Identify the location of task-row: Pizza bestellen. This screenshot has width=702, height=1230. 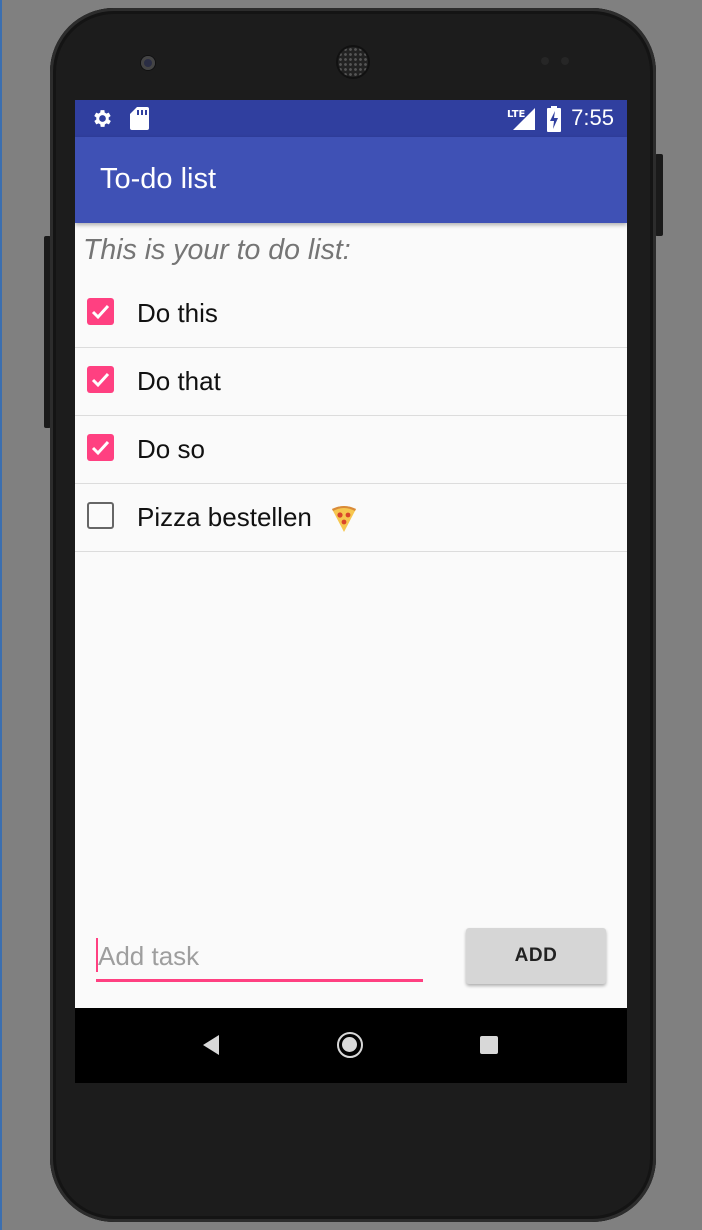
(351, 518).